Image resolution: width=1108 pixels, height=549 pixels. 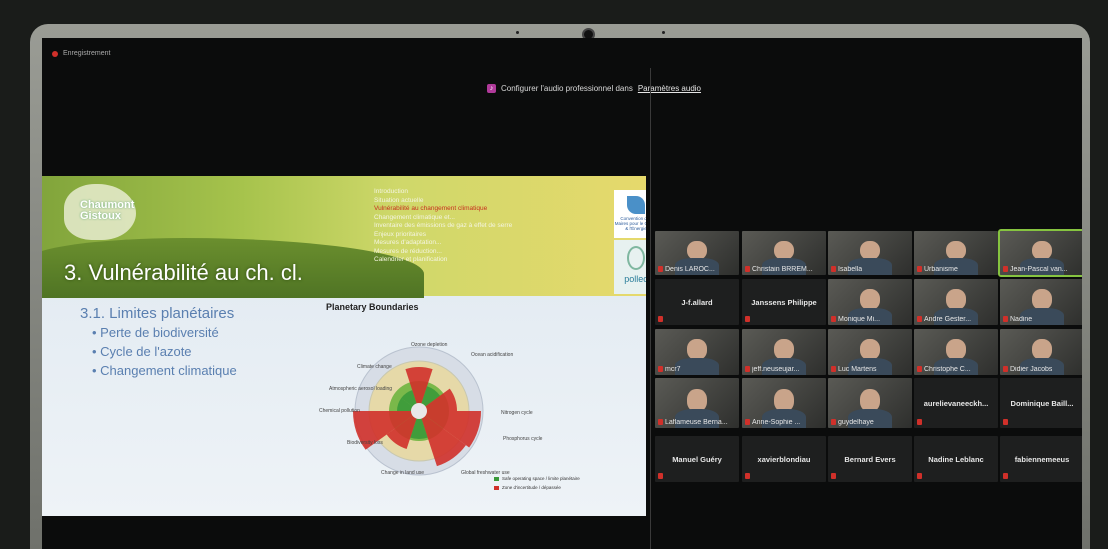 What do you see at coordinates (870, 352) in the screenshot?
I see `participant-tile: Luc Martens` at bounding box center [870, 352].